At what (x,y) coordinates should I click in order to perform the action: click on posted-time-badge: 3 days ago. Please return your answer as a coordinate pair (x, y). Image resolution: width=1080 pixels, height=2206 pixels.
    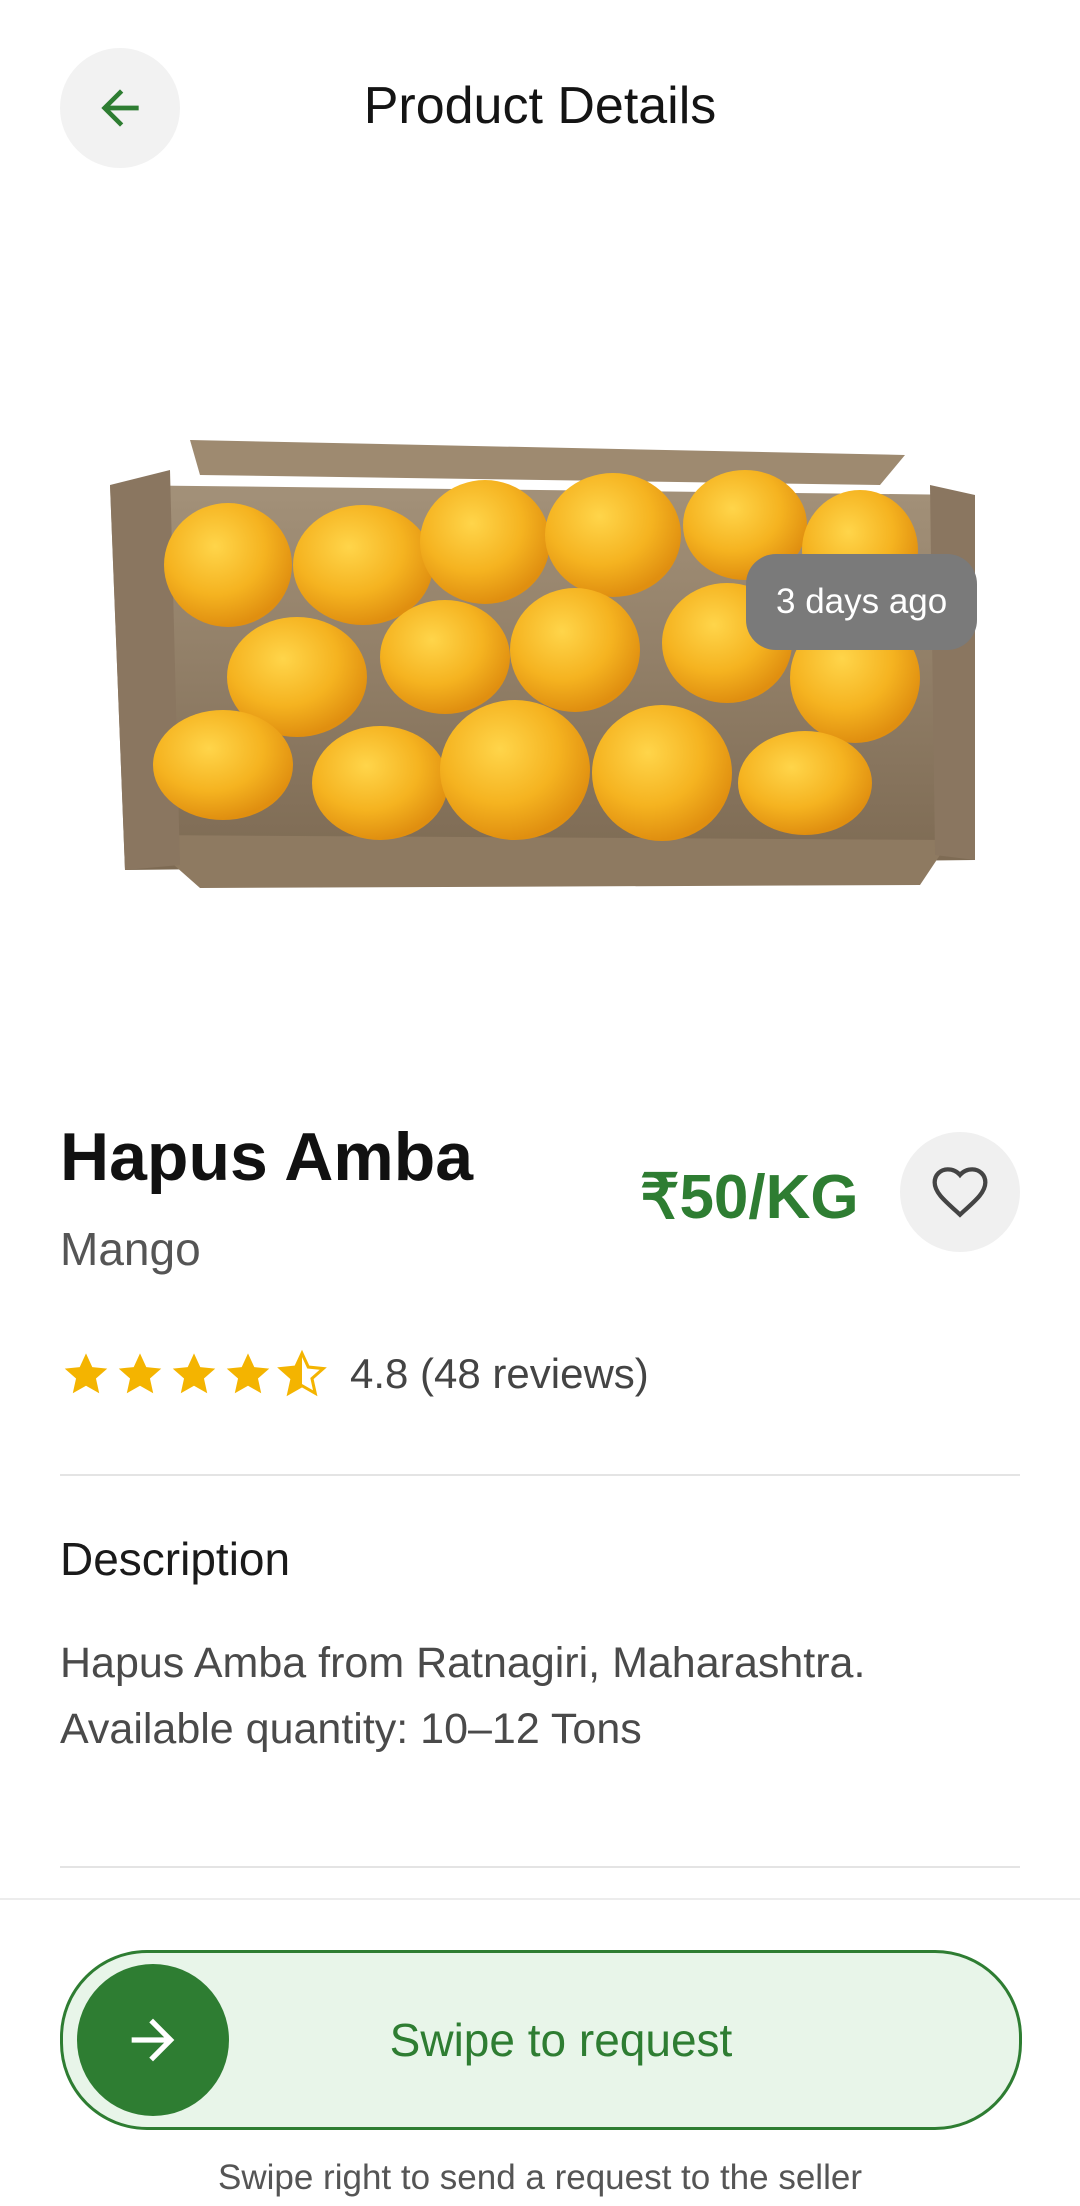
    Looking at the image, I should click on (862, 602).